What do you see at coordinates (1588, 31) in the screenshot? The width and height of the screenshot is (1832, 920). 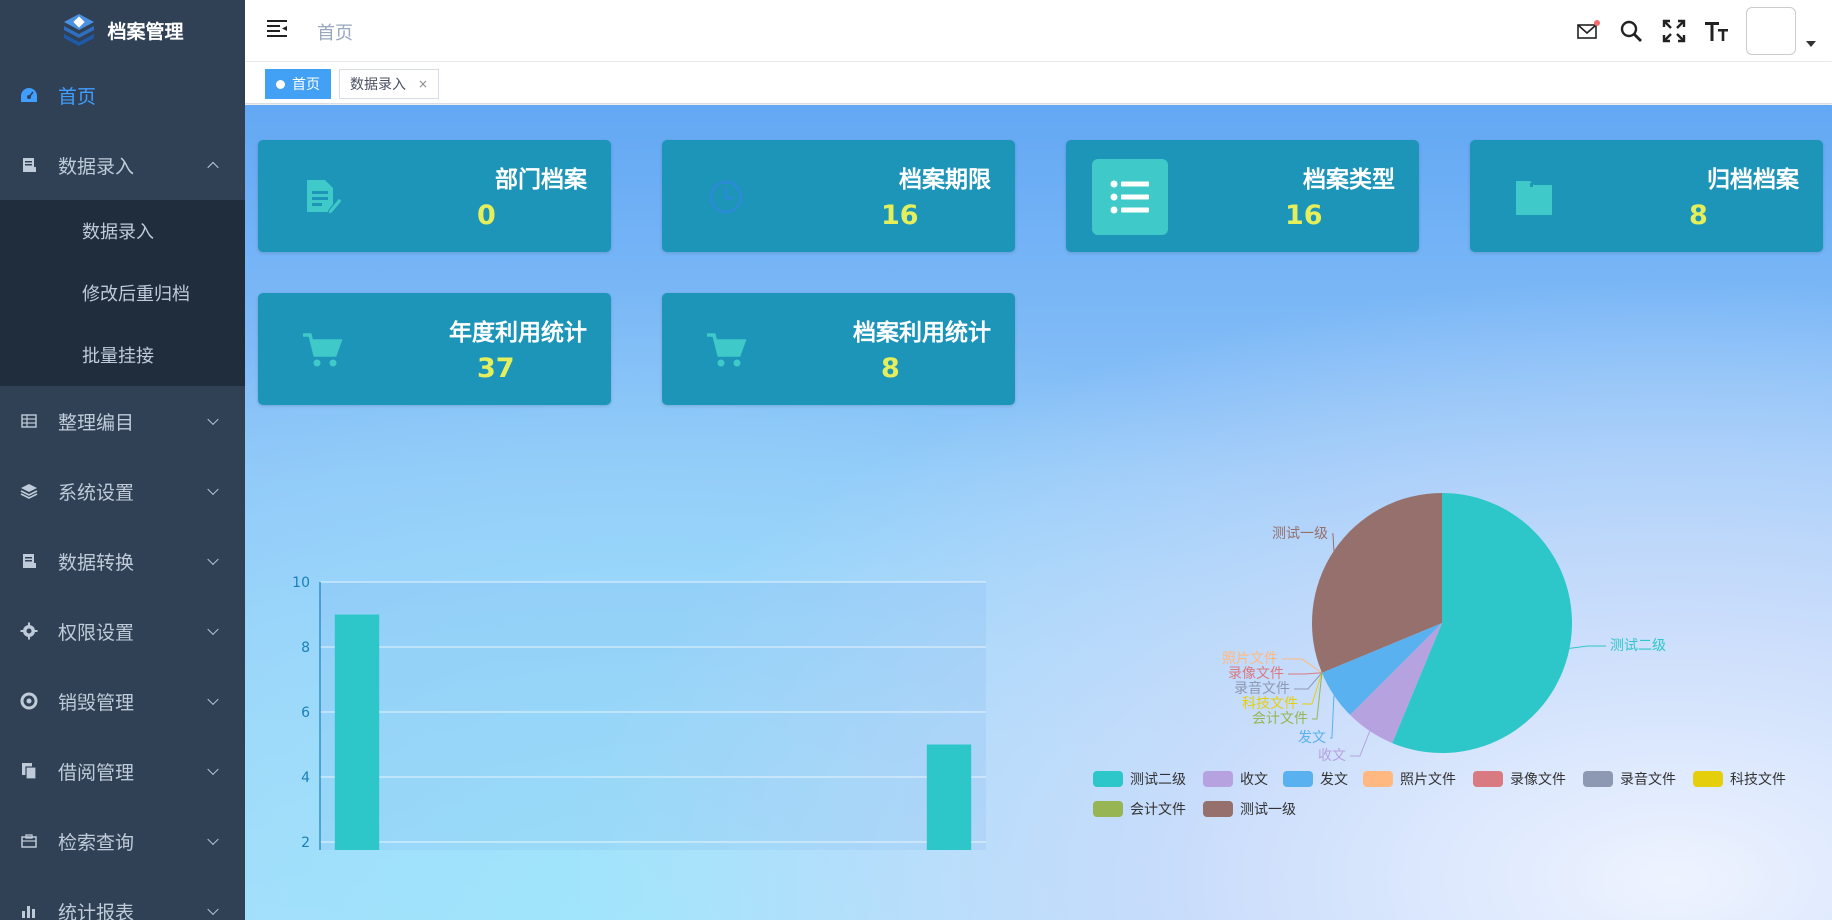 I see `message-icon` at bounding box center [1588, 31].